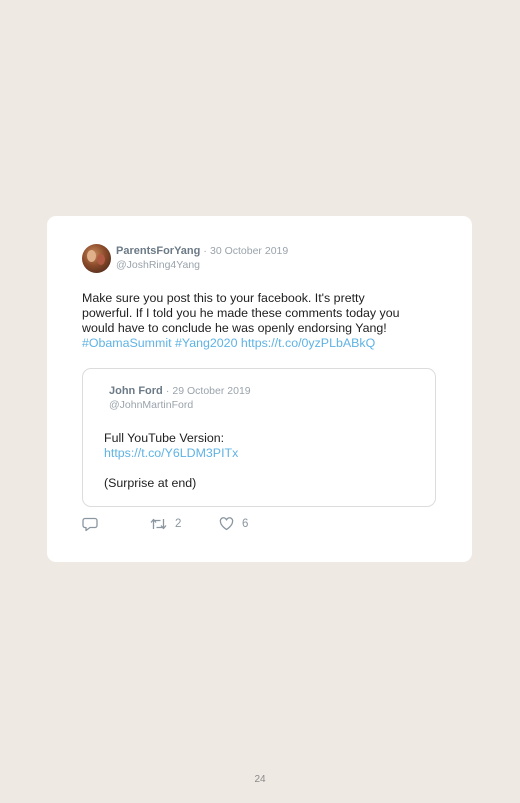  What do you see at coordinates (158, 265) in the screenshot?
I see `author-handle: @JoshRing4Yang` at bounding box center [158, 265].